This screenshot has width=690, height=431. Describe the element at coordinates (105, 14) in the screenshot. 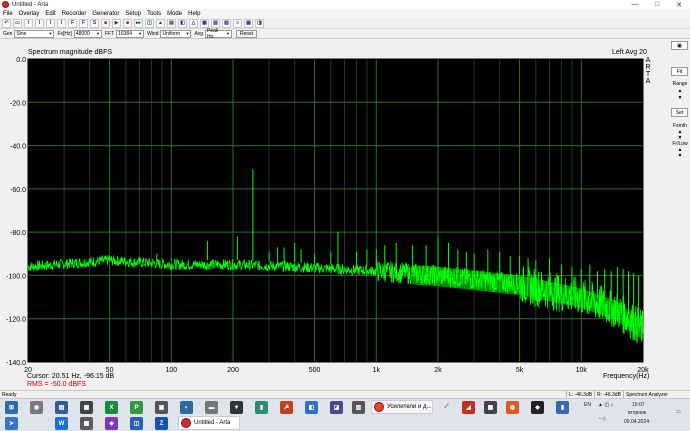

I see `menu-generator: Generator` at that location.